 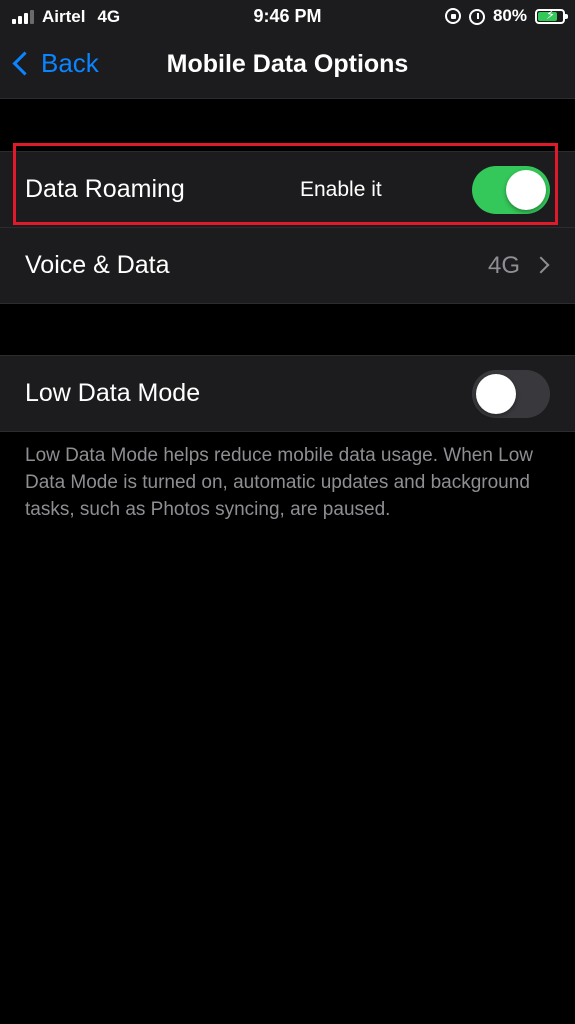 I want to click on battery-charging-icon: ⚡, so click(x=551, y=16).